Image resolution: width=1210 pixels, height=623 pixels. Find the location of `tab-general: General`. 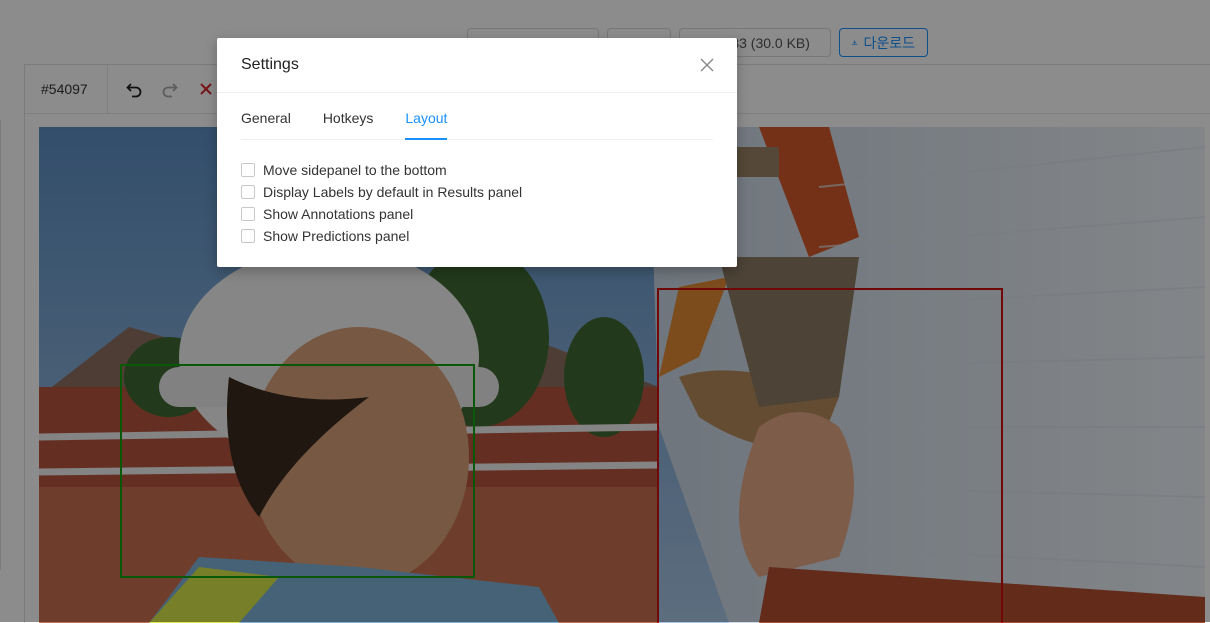

tab-general: General is located at coordinates (266, 124).